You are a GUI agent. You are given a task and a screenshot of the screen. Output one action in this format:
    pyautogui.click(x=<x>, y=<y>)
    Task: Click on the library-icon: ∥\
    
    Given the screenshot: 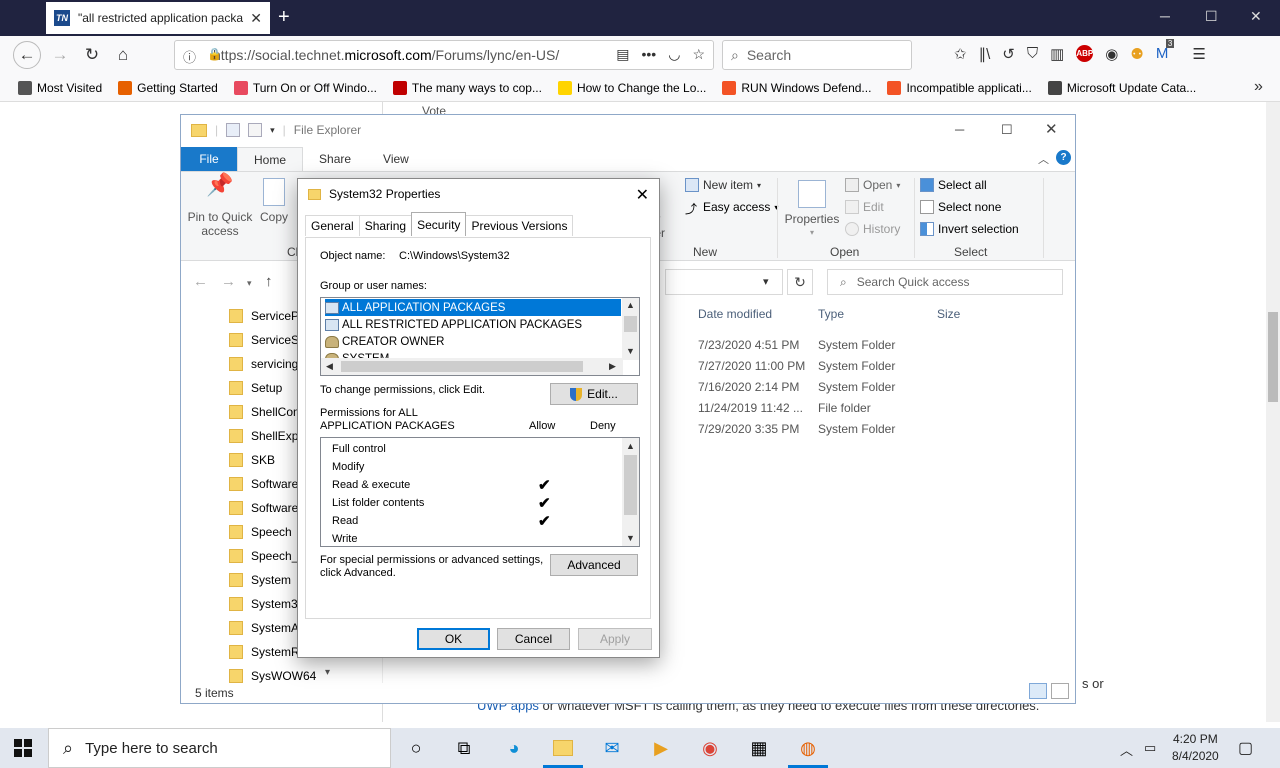 What is the action you would take?
    pyautogui.click(x=985, y=54)
    